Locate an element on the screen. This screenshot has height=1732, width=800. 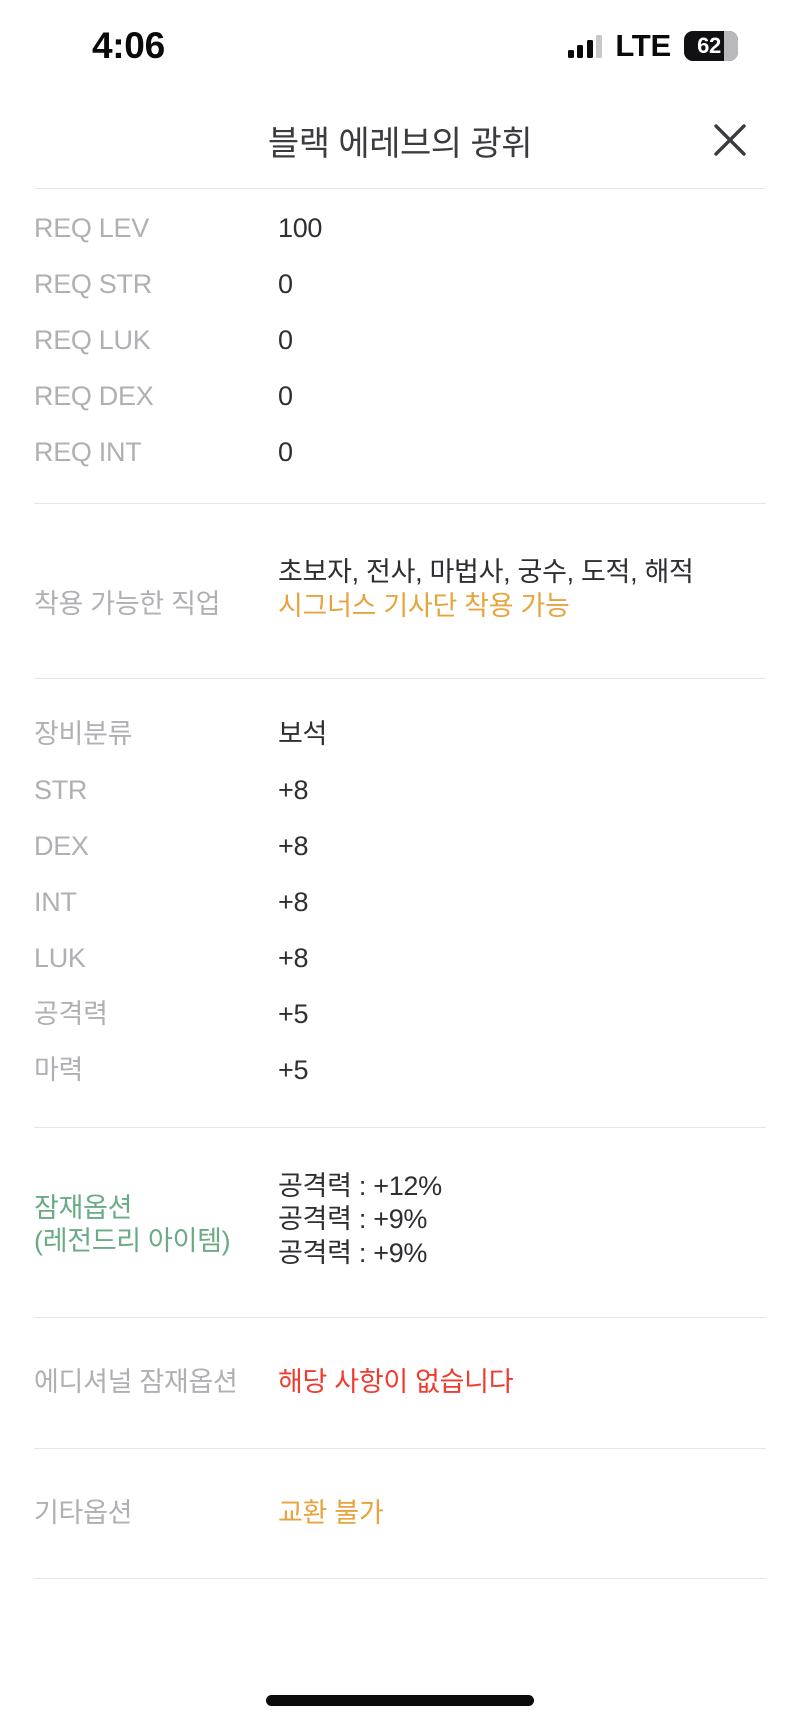
divider is located at coordinates (400, 1579).